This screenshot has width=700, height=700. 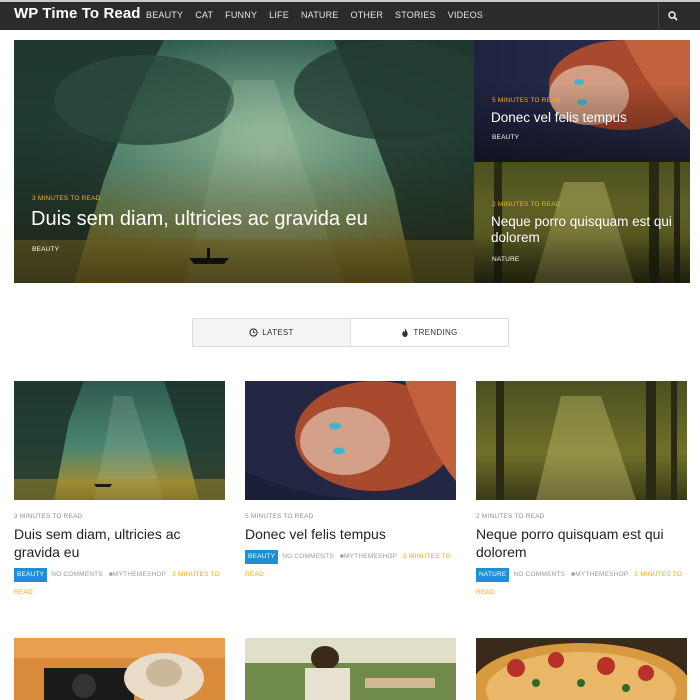 I want to click on post-card-title: Duis sem diam, ultricies ac gravida eu, so click(x=119, y=543).